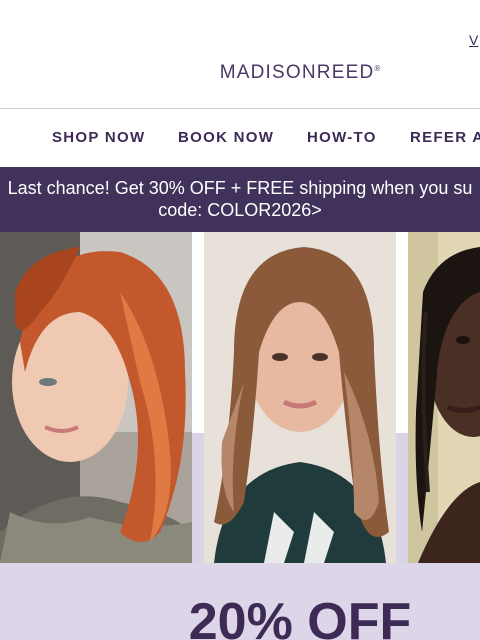 This screenshot has height=640, width=480. I want to click on nav-shop-now: SHOP NOW, so click(98, 137).